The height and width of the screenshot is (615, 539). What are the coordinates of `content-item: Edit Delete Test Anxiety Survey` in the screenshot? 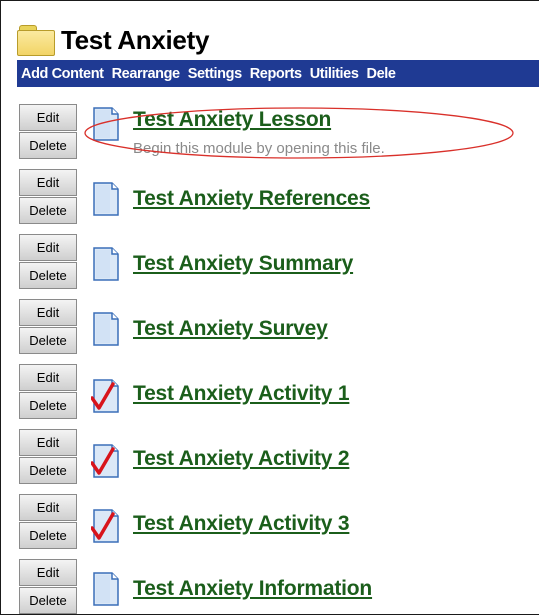 It's located at (279, 331).